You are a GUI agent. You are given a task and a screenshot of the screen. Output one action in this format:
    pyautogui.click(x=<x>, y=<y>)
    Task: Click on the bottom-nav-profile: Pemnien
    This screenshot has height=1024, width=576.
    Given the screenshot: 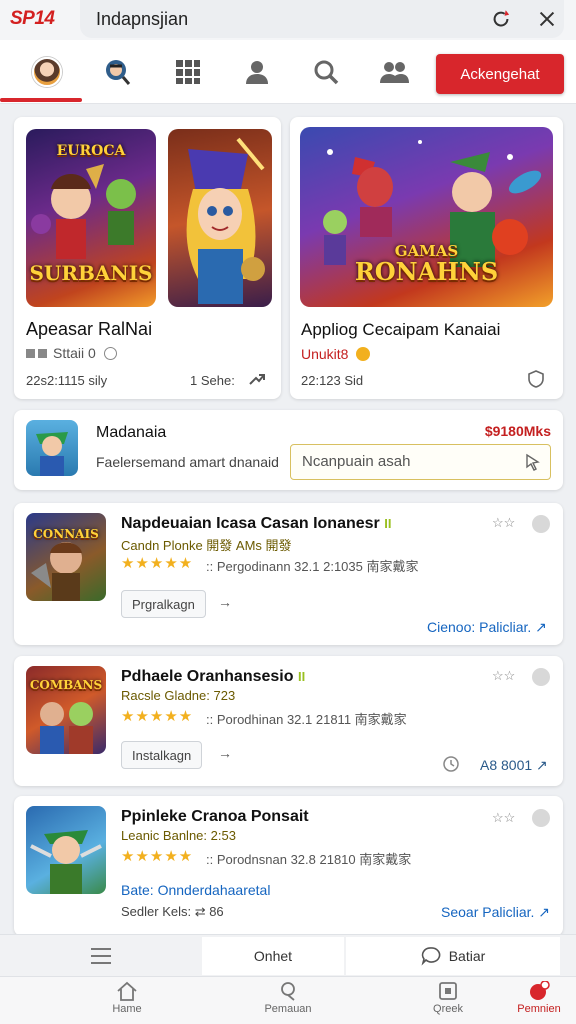 What is the action you would take?
    pyautogui.click(x=535, y=997)
    